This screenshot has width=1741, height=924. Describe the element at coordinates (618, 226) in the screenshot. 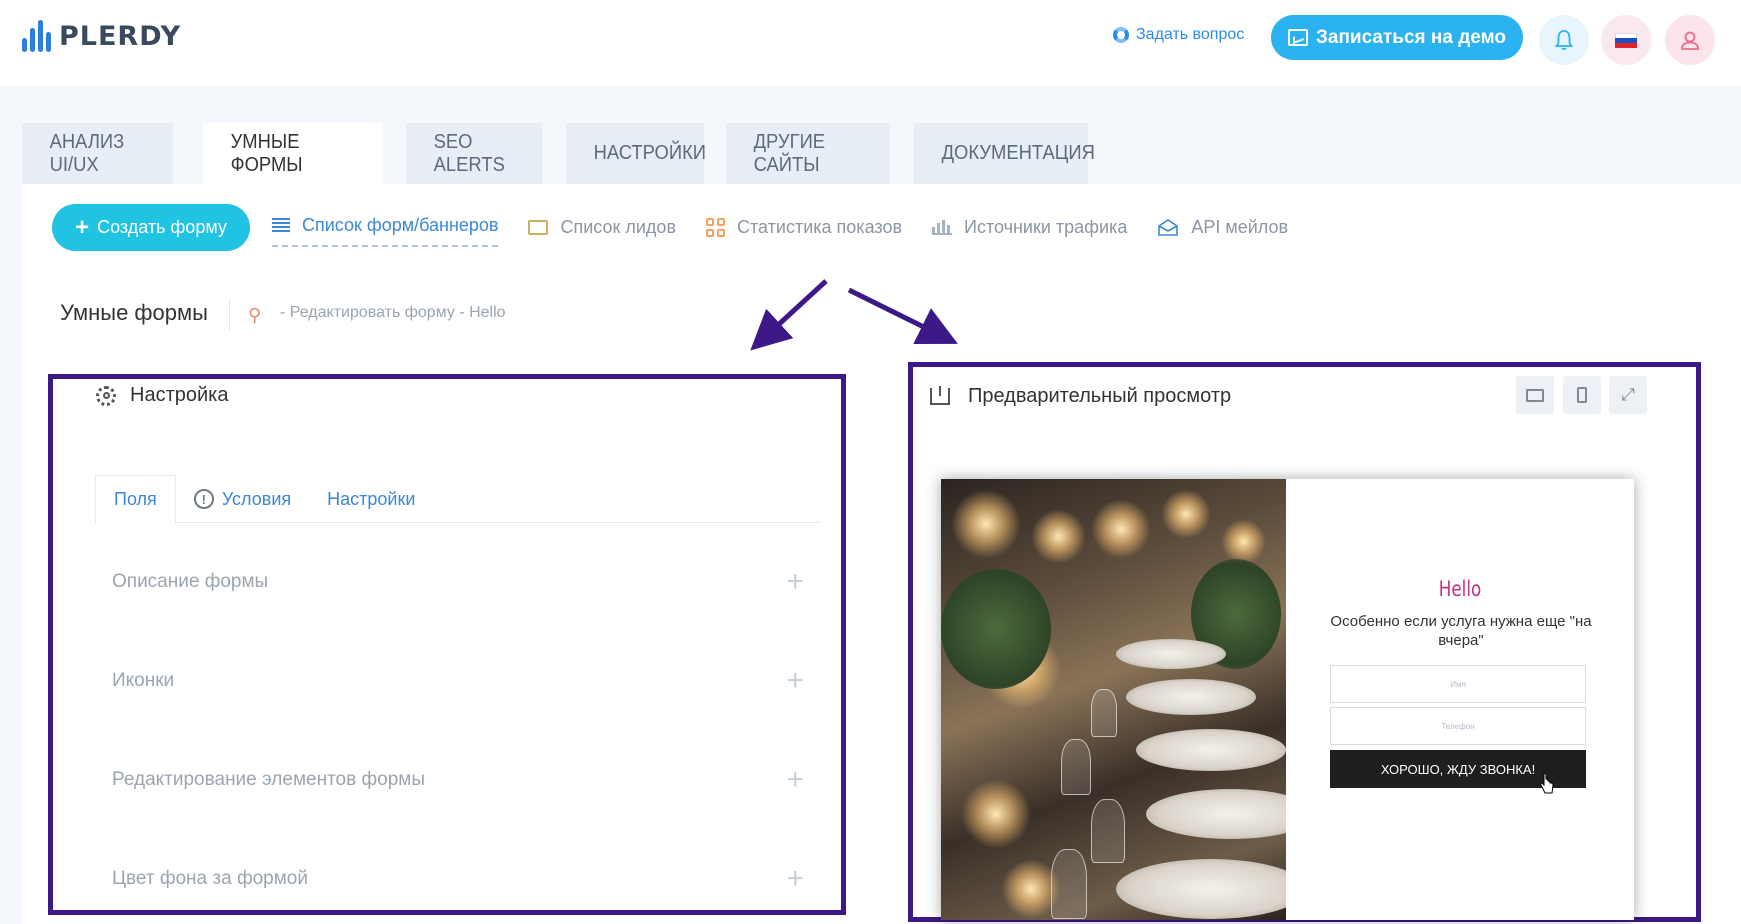

I see `subnav-leads-list-label: Список лидов` at that location.